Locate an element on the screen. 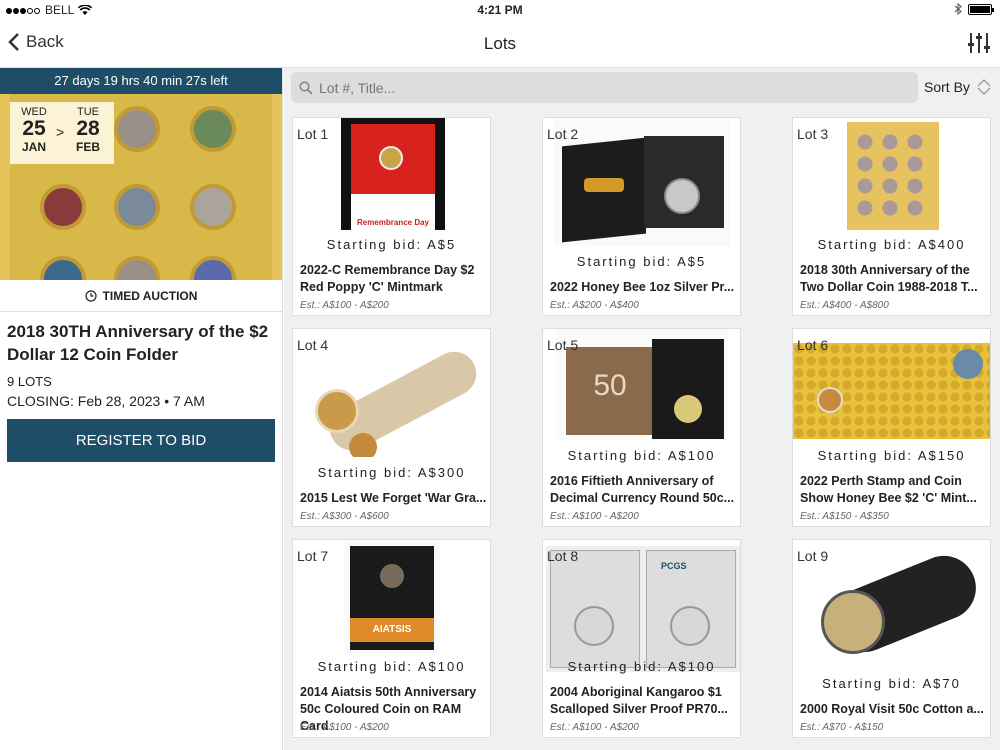 The image size is (1000, 750). lot-estimate: Est.: A$70 - A$150 is located at coordinates (842, 727).